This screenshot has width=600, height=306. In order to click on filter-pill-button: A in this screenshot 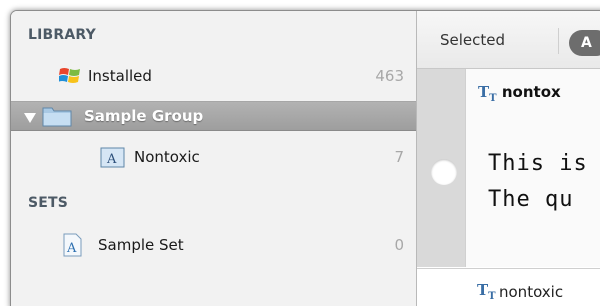, I will do `click(584, 43)`.